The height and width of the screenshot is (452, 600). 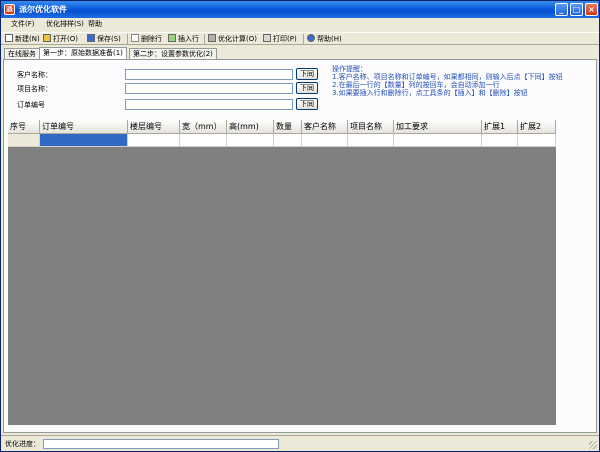 I want to click on title-bar: 派 派尔优化软件 _ □ ×, so click(x=300, y=9).